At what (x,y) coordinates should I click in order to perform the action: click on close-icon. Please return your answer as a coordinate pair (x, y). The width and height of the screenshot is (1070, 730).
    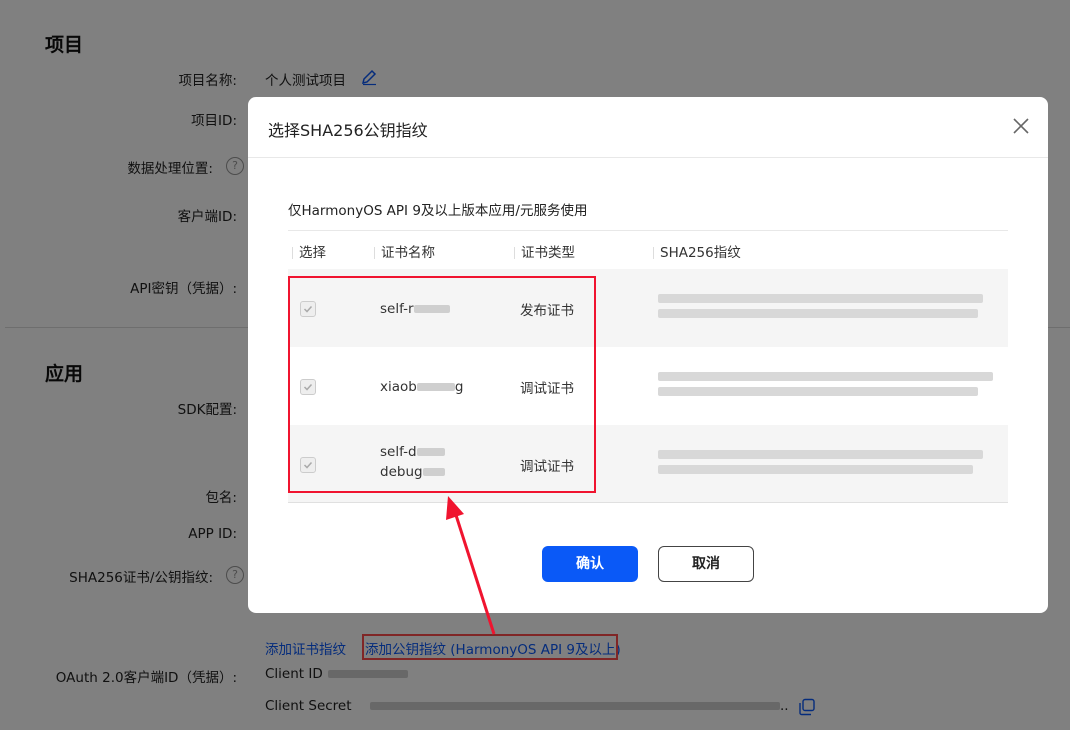
    Looking at the image, I should click on (1021, 126).